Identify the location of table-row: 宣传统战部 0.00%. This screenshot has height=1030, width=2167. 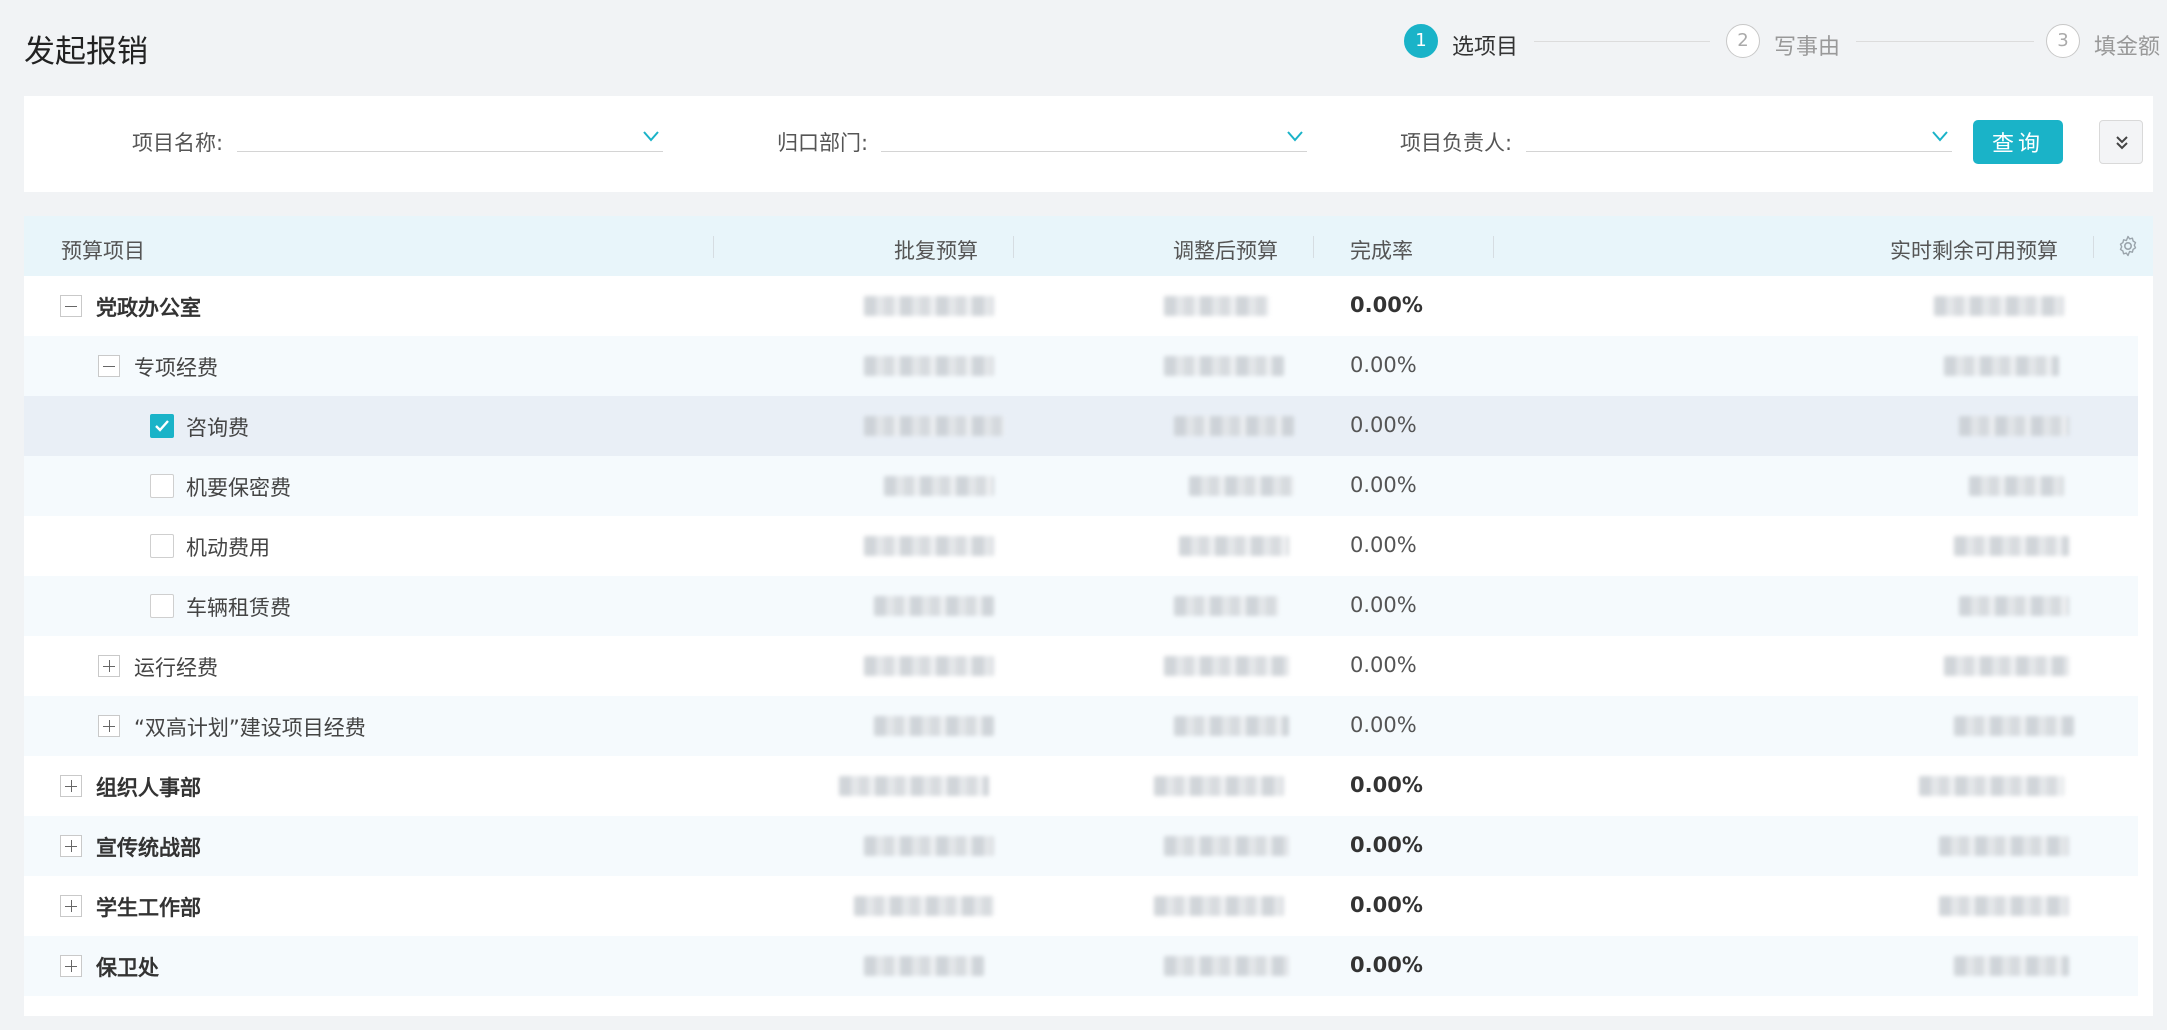
(1081, 846).